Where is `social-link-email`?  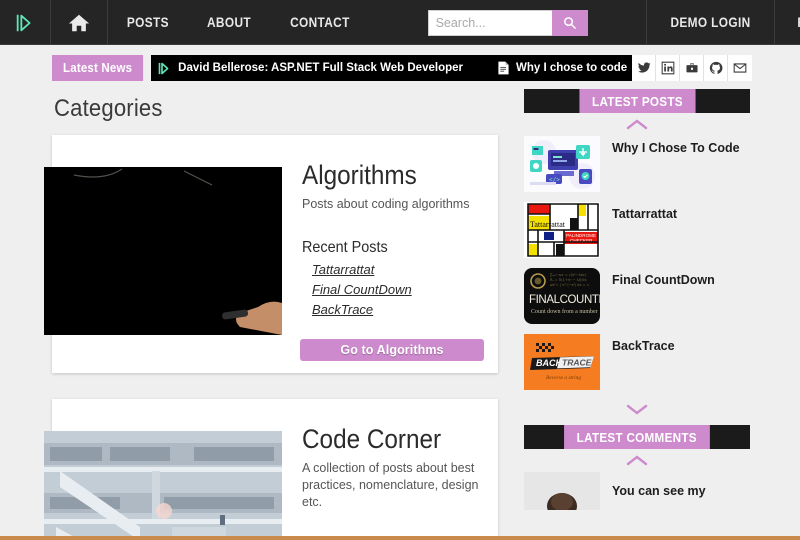 social-link-email is located at coordinates (740, 68).